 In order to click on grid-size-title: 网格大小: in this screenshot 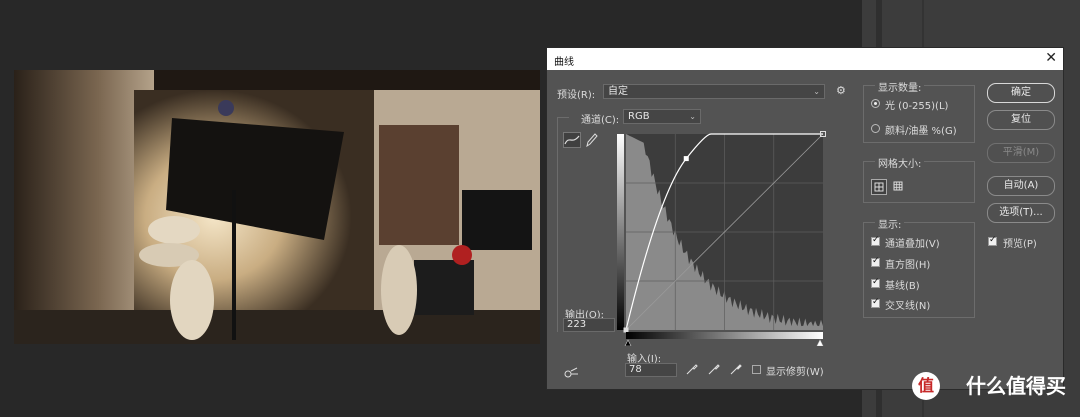, I will do `click(900, 162)`.